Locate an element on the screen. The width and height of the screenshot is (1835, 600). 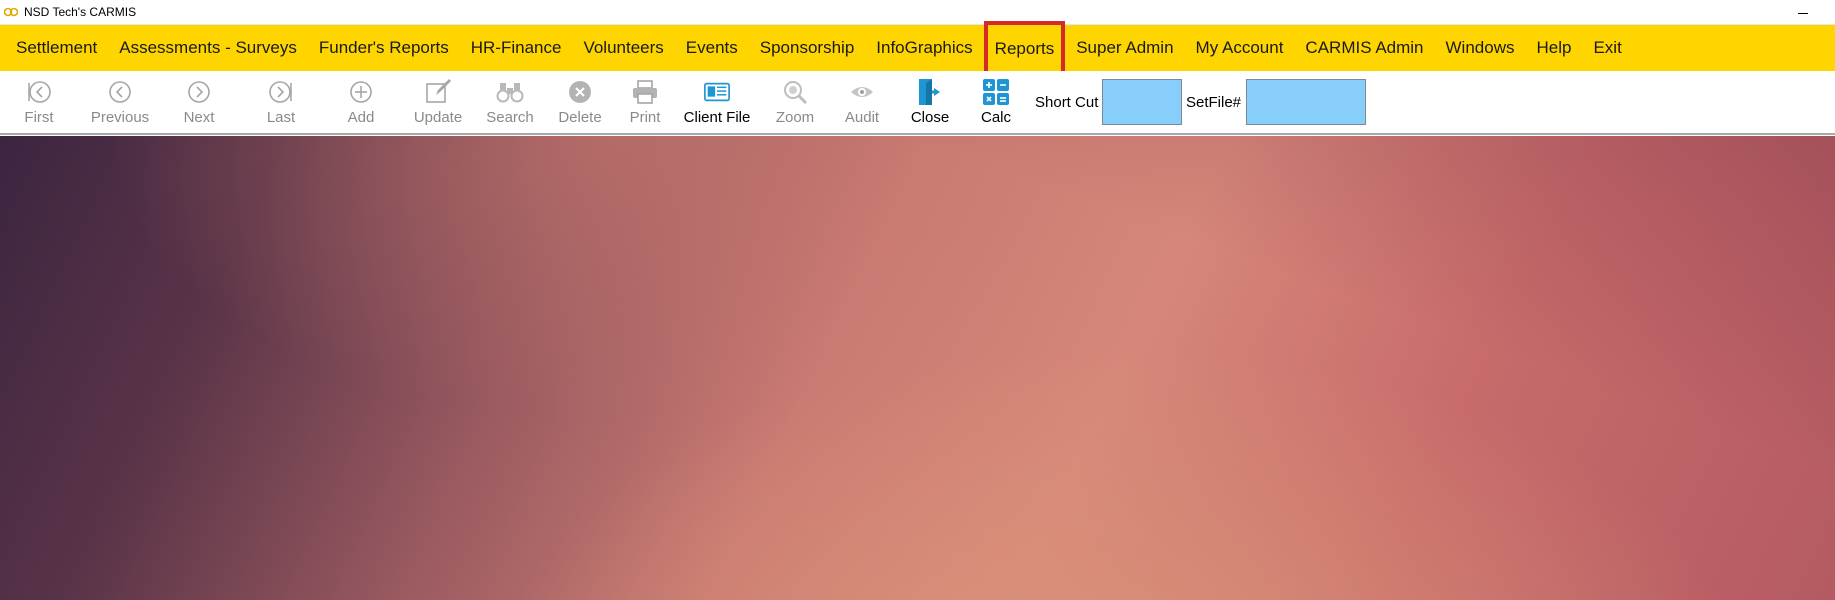
menu-sponsorship: Sponsorship is located at coordinates (807, 48).